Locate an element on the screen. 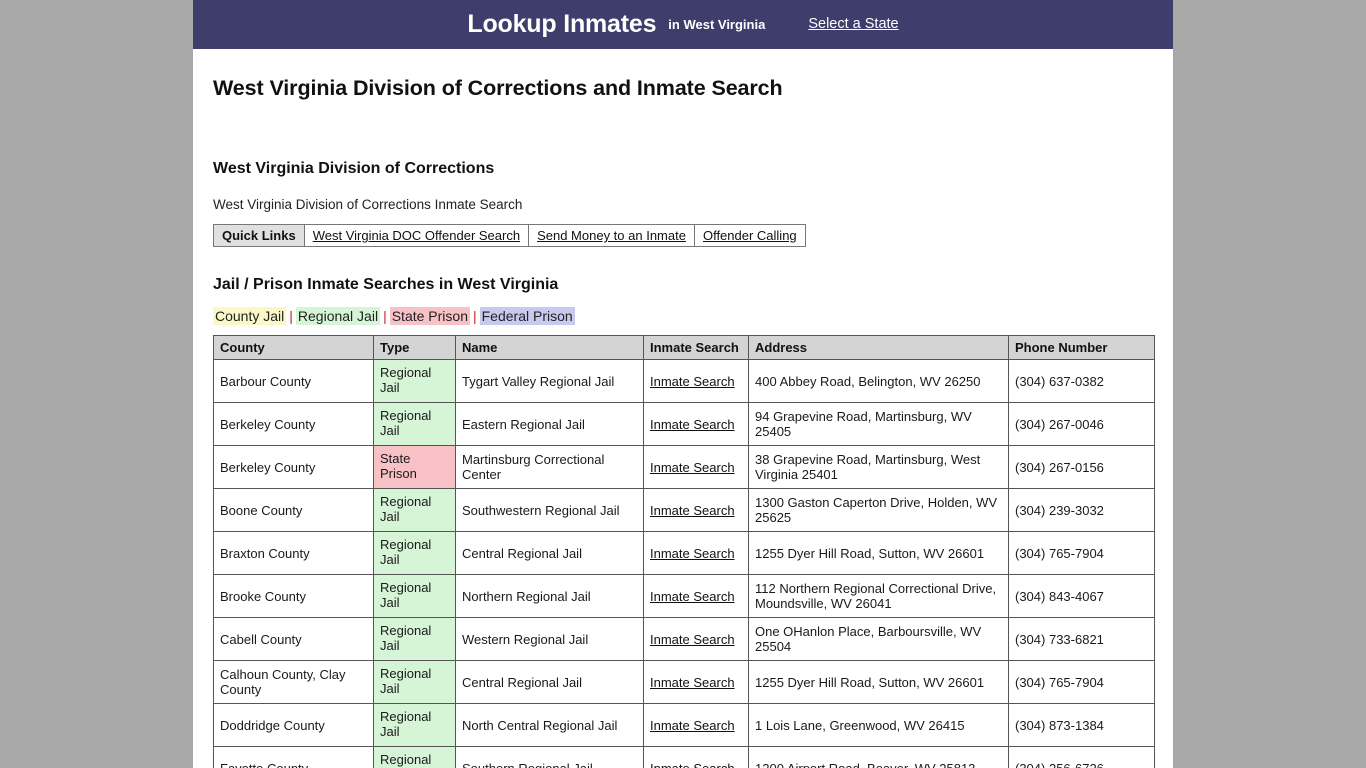  cell-phone: (304) 267-0046 is located at coordinates (1081, 424).